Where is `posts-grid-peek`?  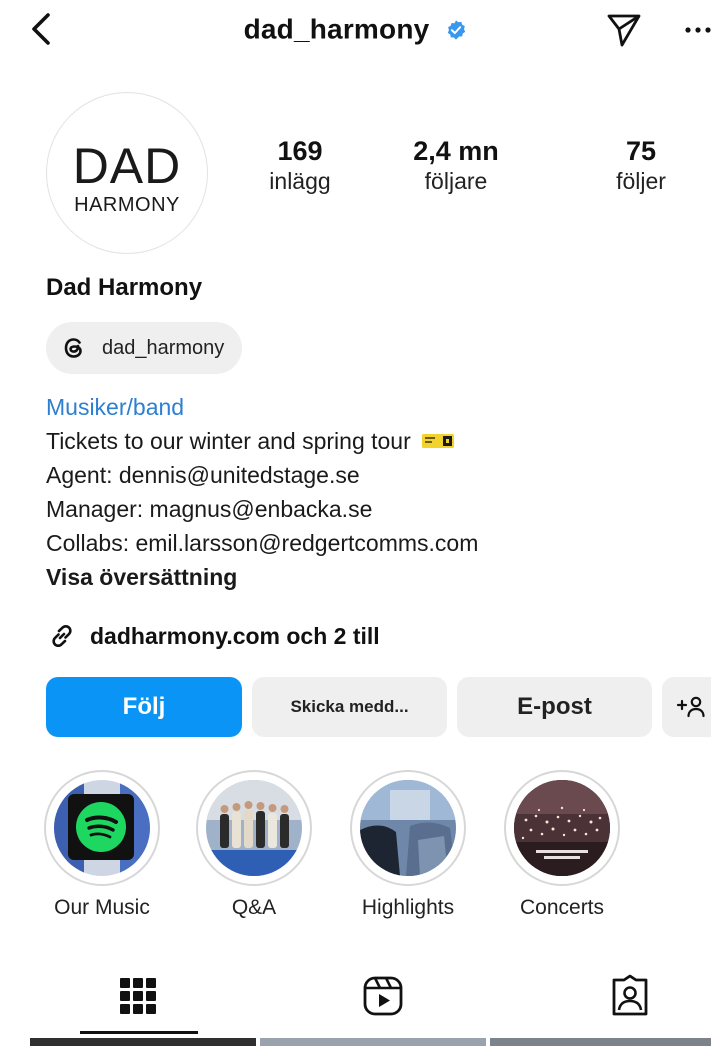 posts-grid-peek is located at coordinates (370, 1042).